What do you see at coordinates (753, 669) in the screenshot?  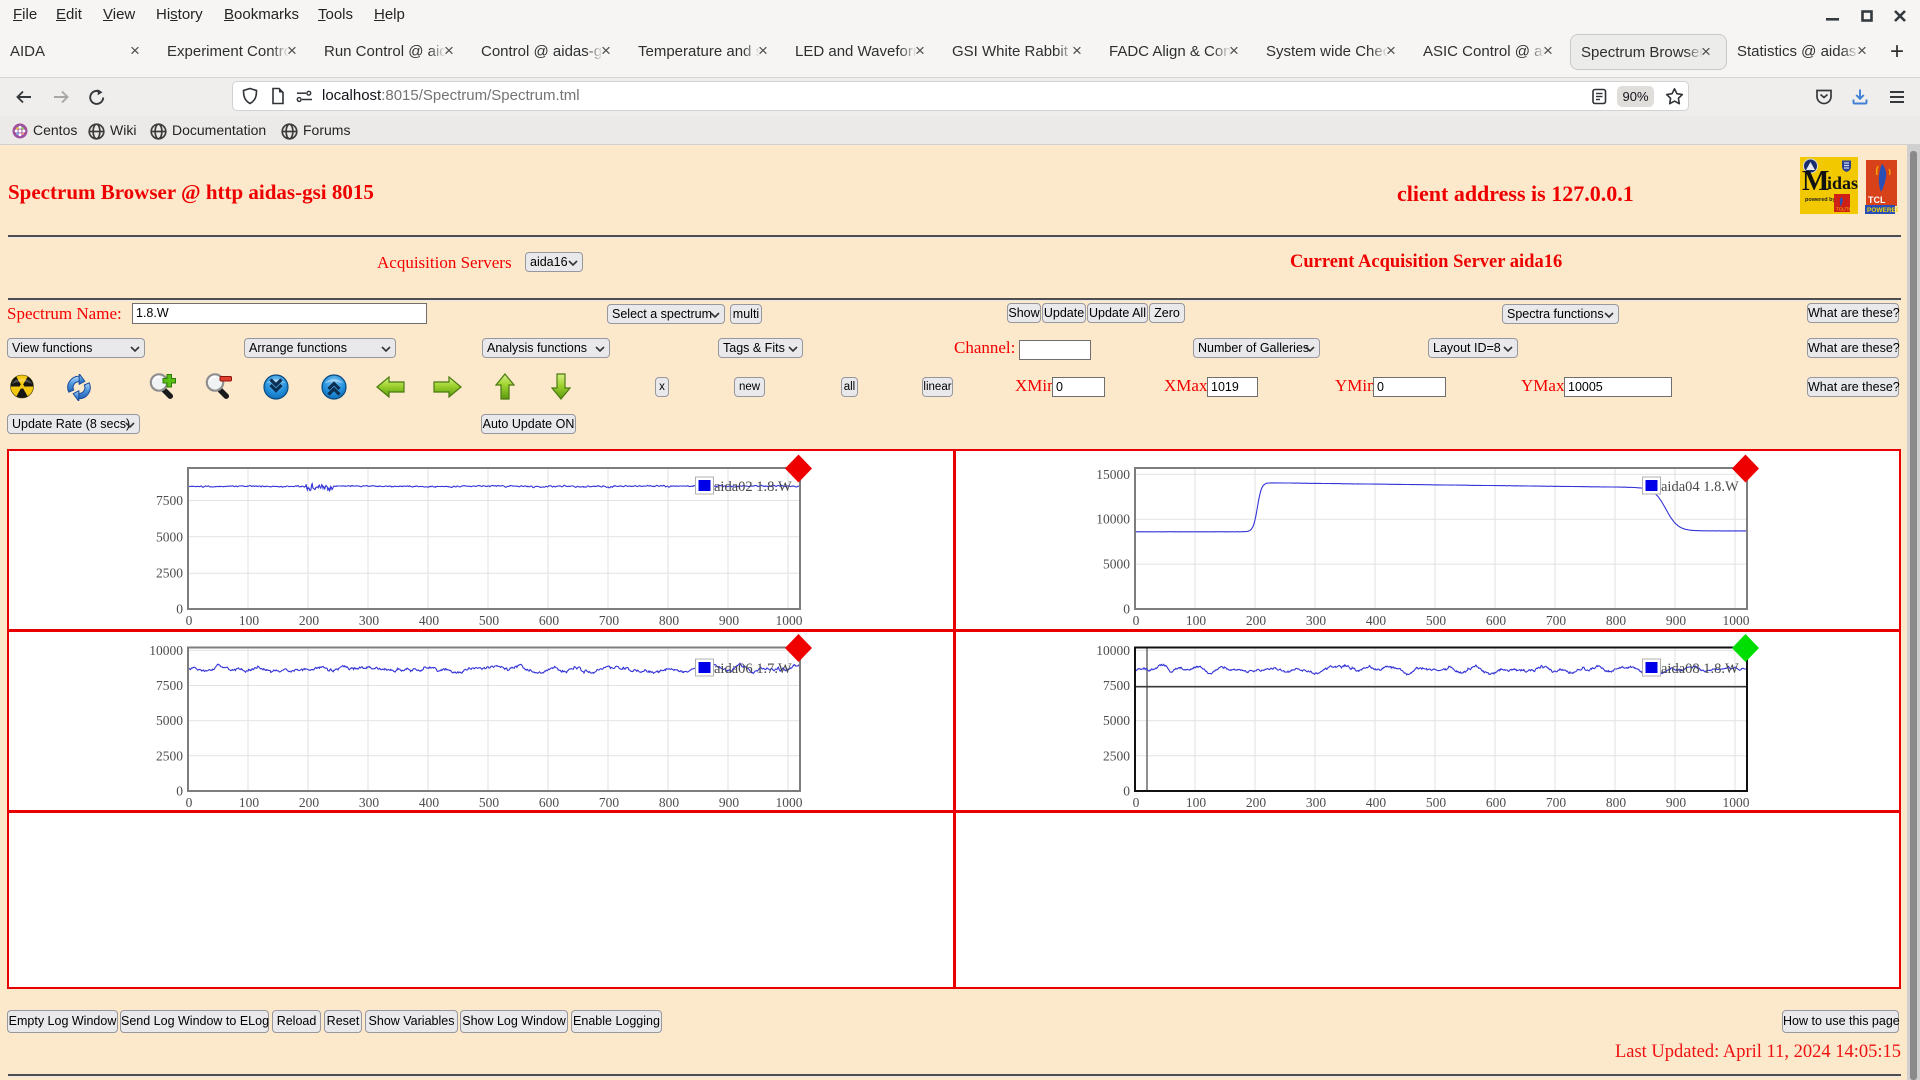 I see `svg-text: aida06 1.7.W` at bounding box center [753, 669].